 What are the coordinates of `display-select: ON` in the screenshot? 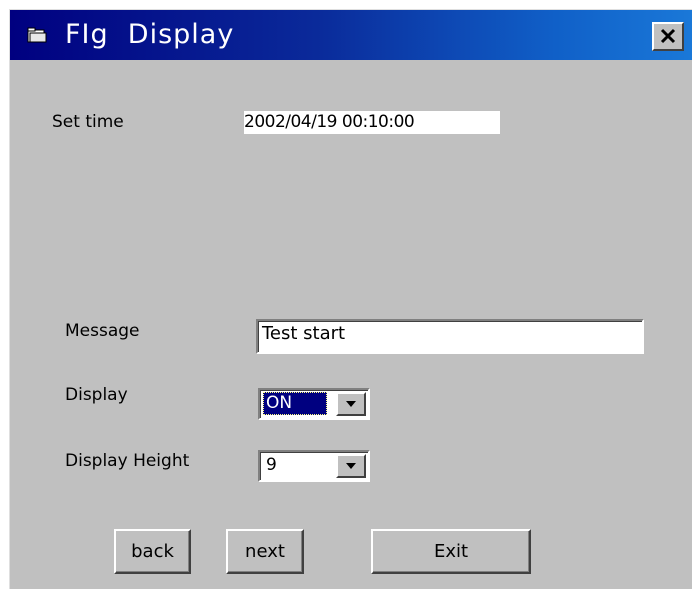 It's located at (314, 404).